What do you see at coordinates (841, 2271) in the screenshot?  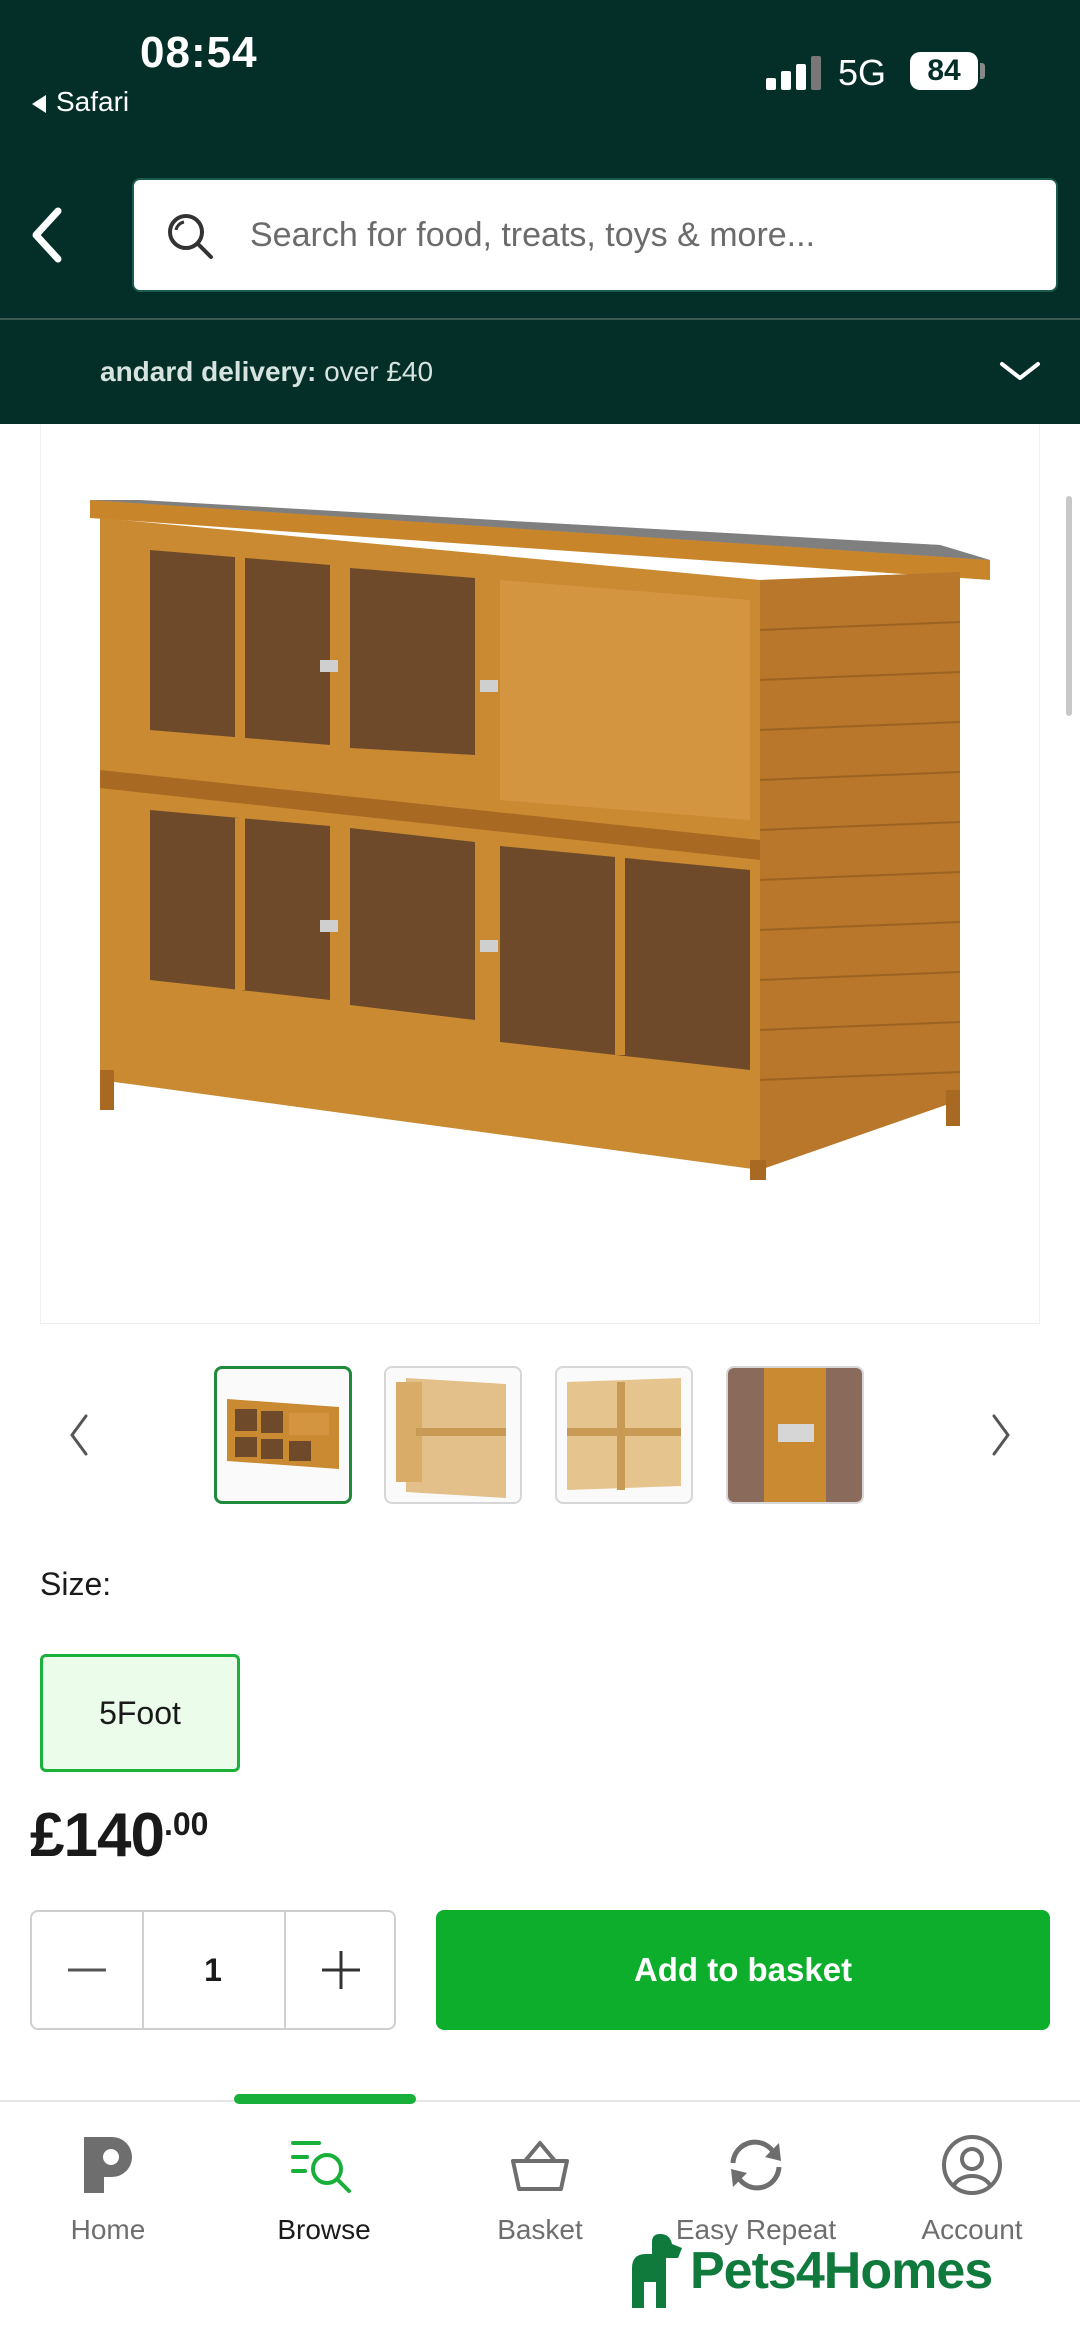 I see `brand-name: Pets4Homes` at bounding box center [841, 2271].